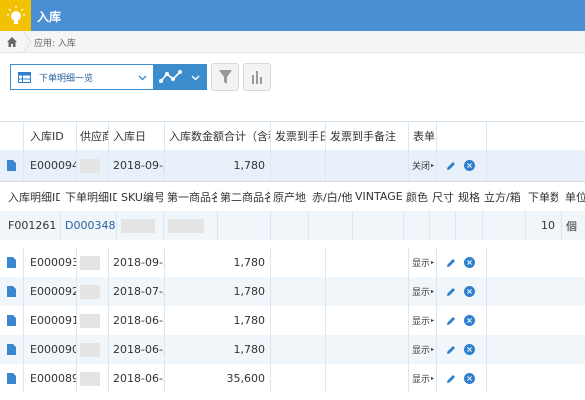  I want to click on product-name-redacted, so click(188, 225).